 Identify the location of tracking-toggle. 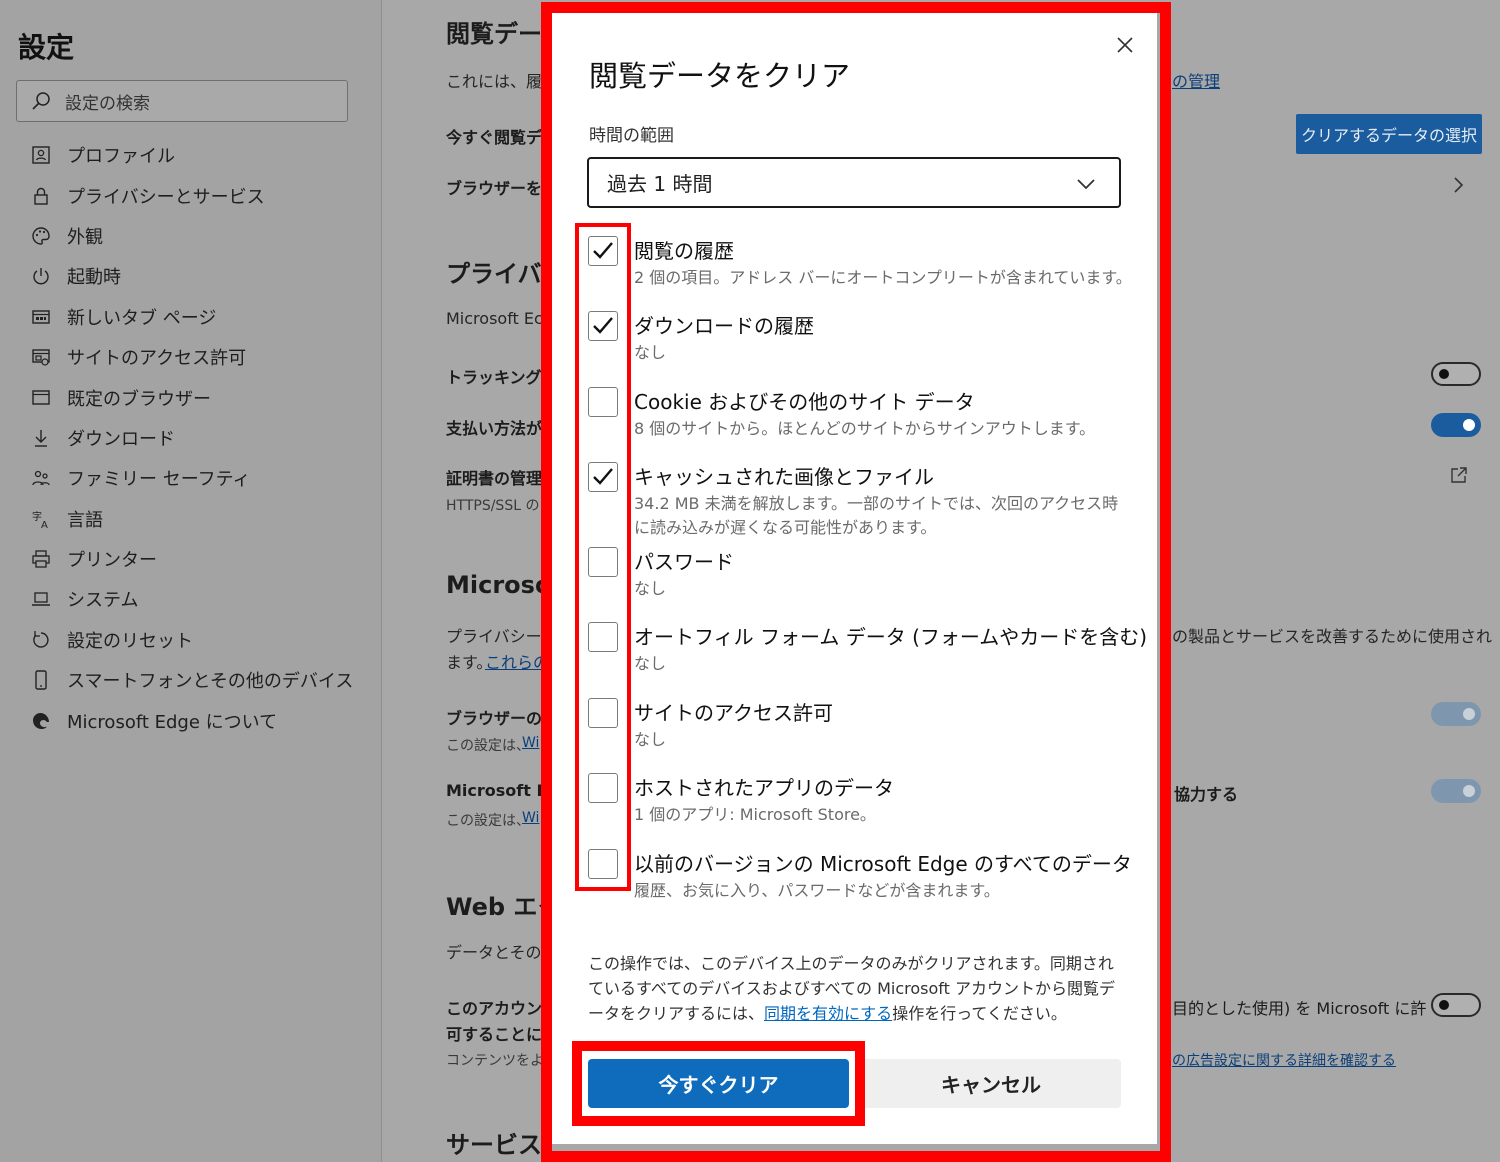
(1456, 374).